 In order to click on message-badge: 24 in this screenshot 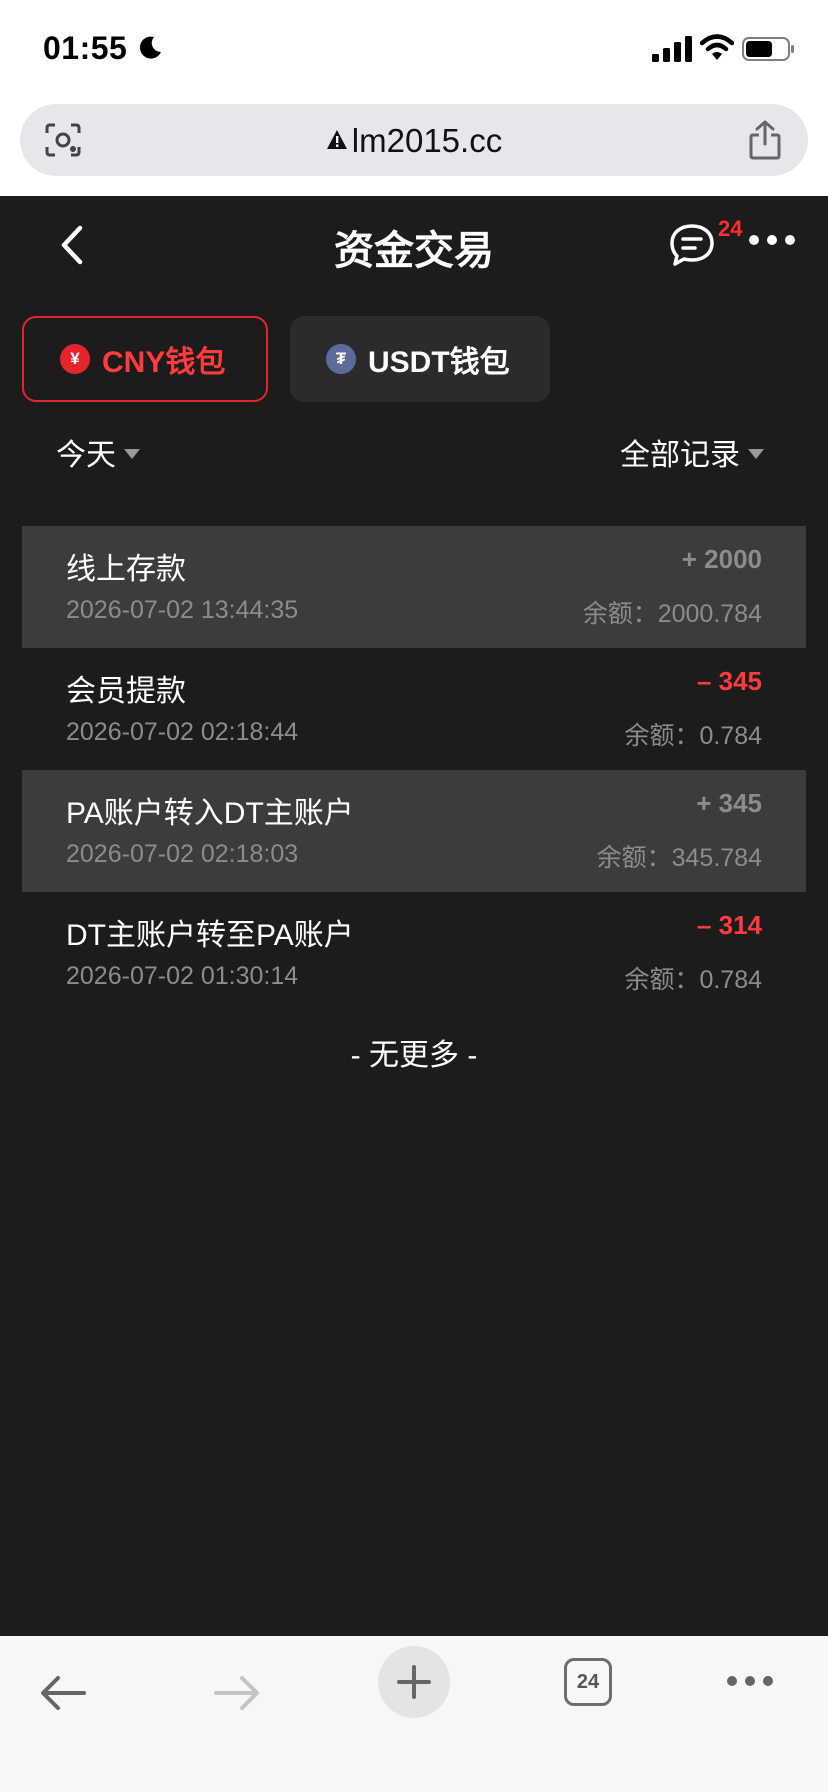, I will do `click(730, 228)`.